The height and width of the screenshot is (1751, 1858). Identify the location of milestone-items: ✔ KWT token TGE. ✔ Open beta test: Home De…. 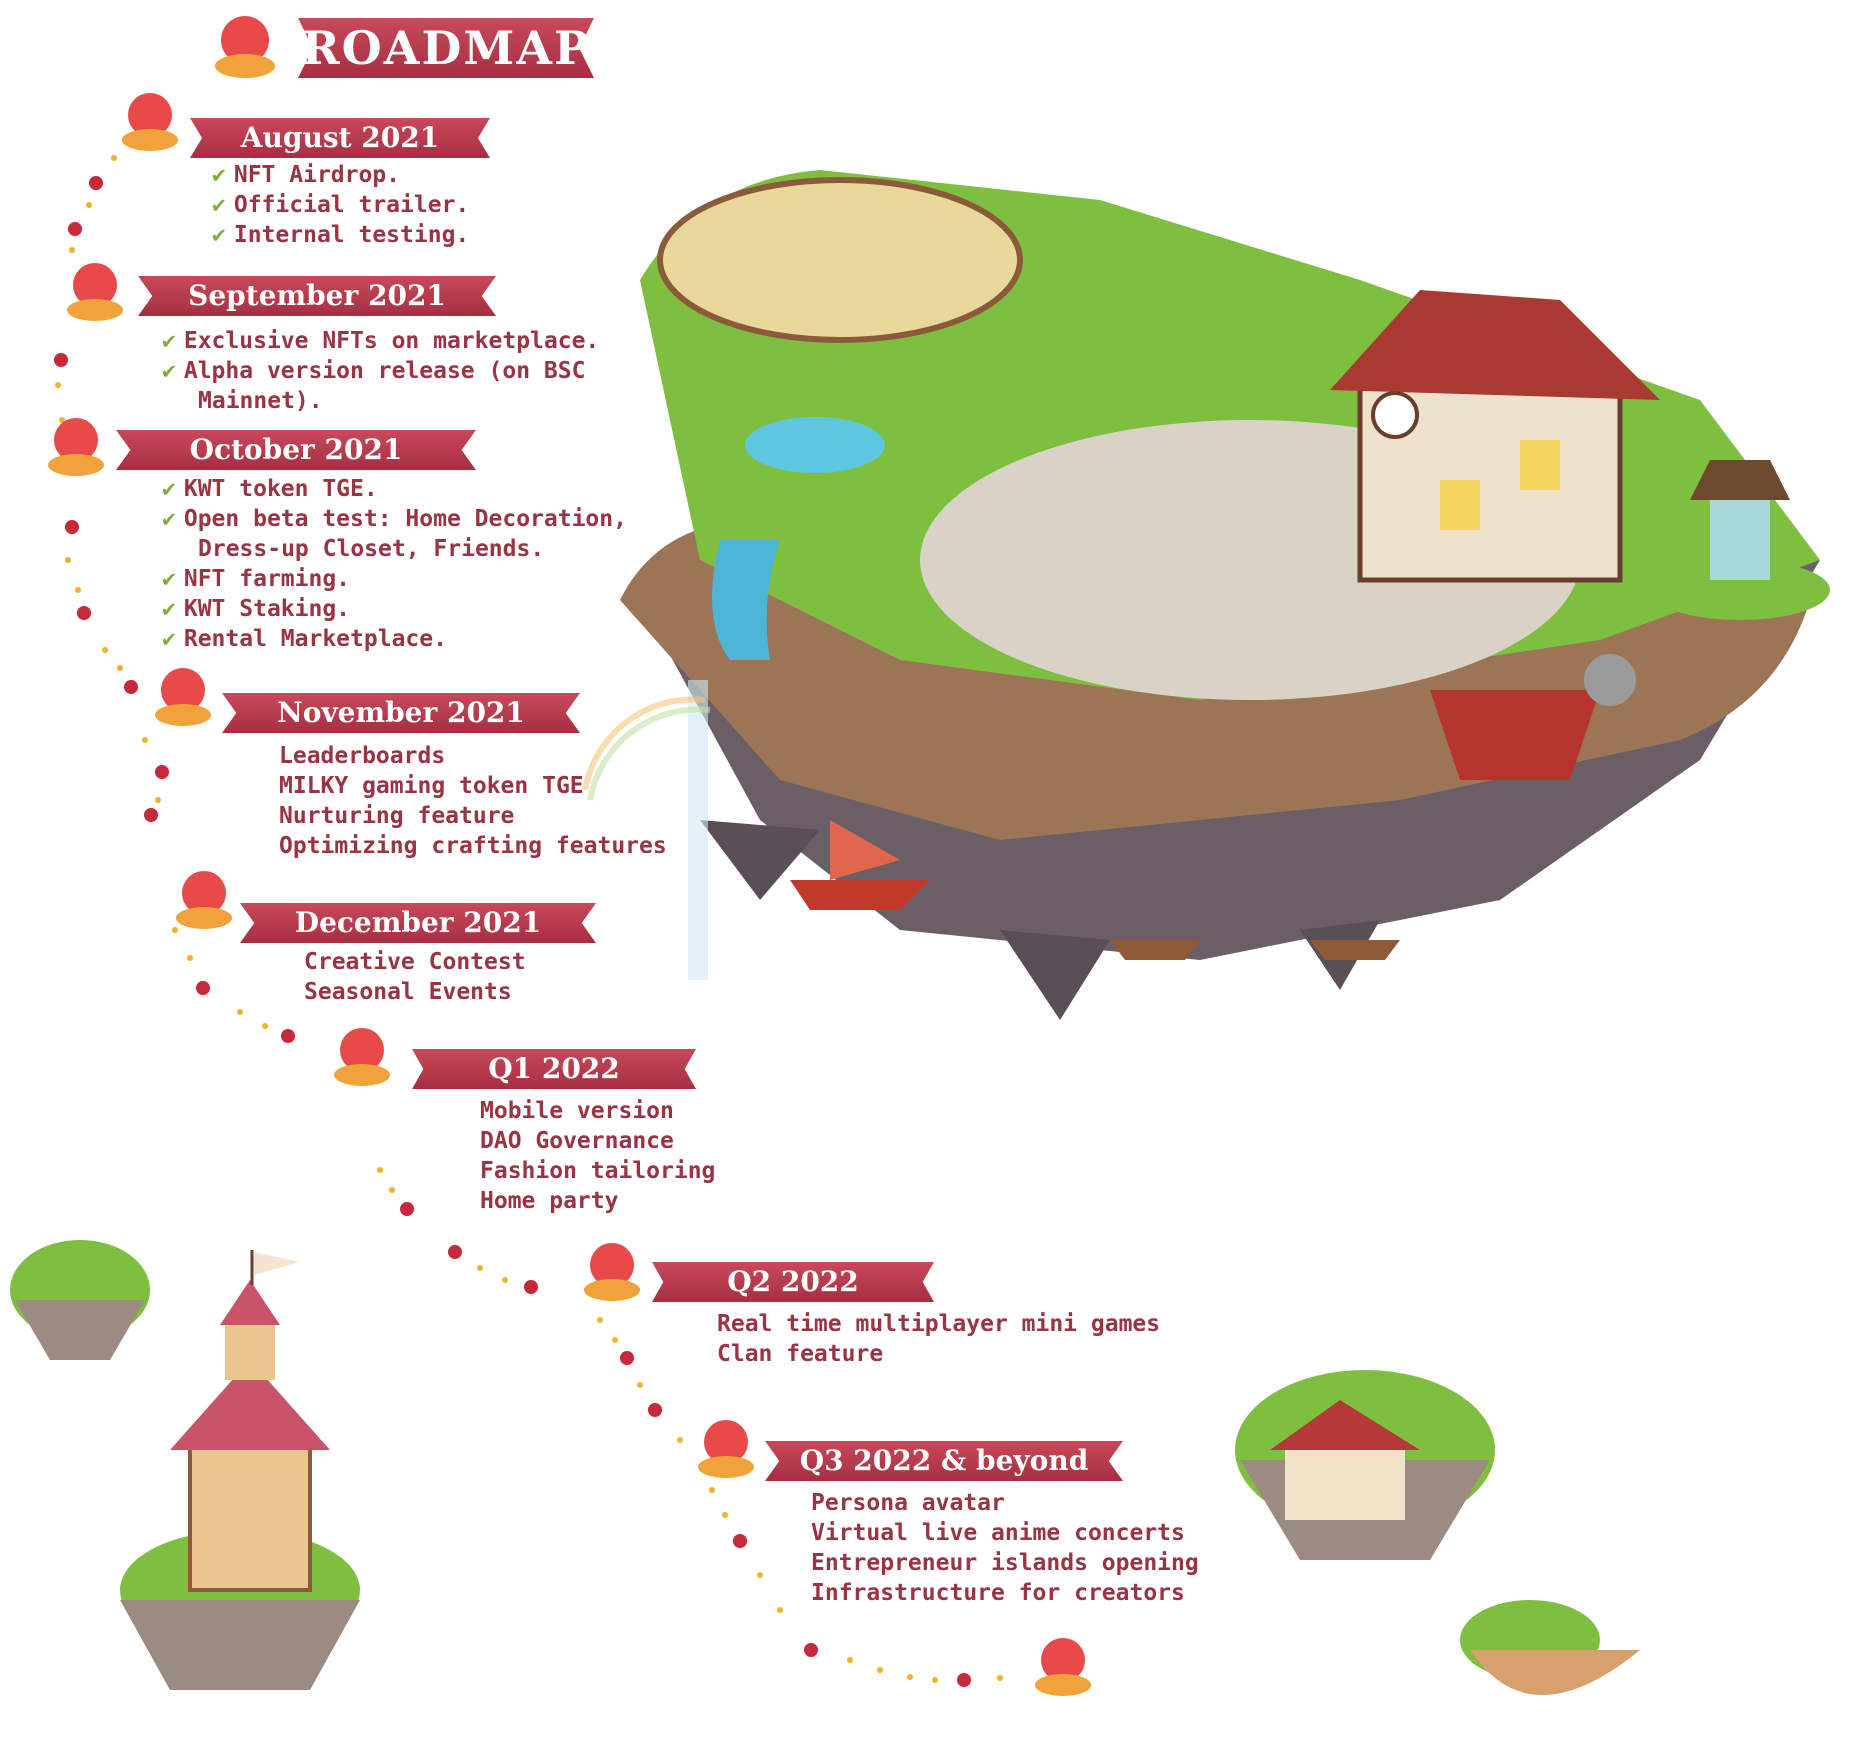
(394, 564).